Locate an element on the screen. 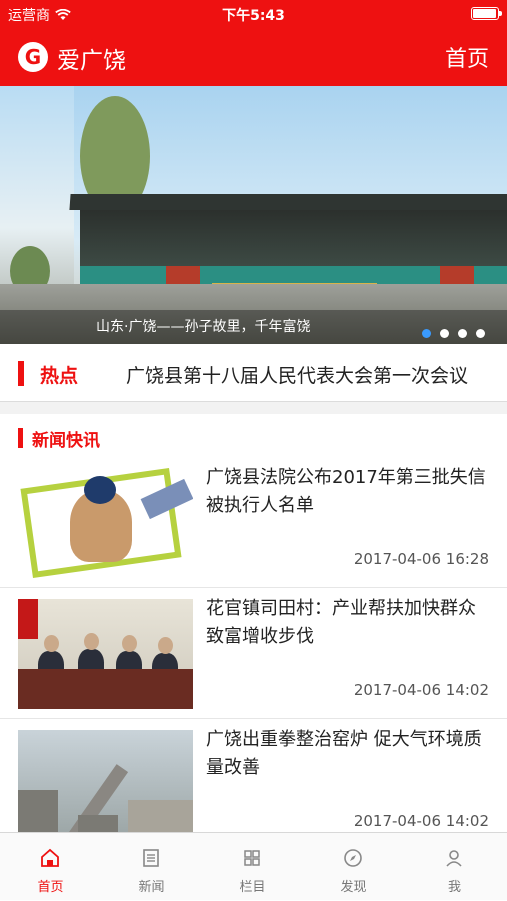 This screenshot has width=507, height=901. news-list-item: 花官镇司田村：产业帮扶加快群众致富增收步伐 2017-04-06 14:02 is located at coordinates (253, 654).